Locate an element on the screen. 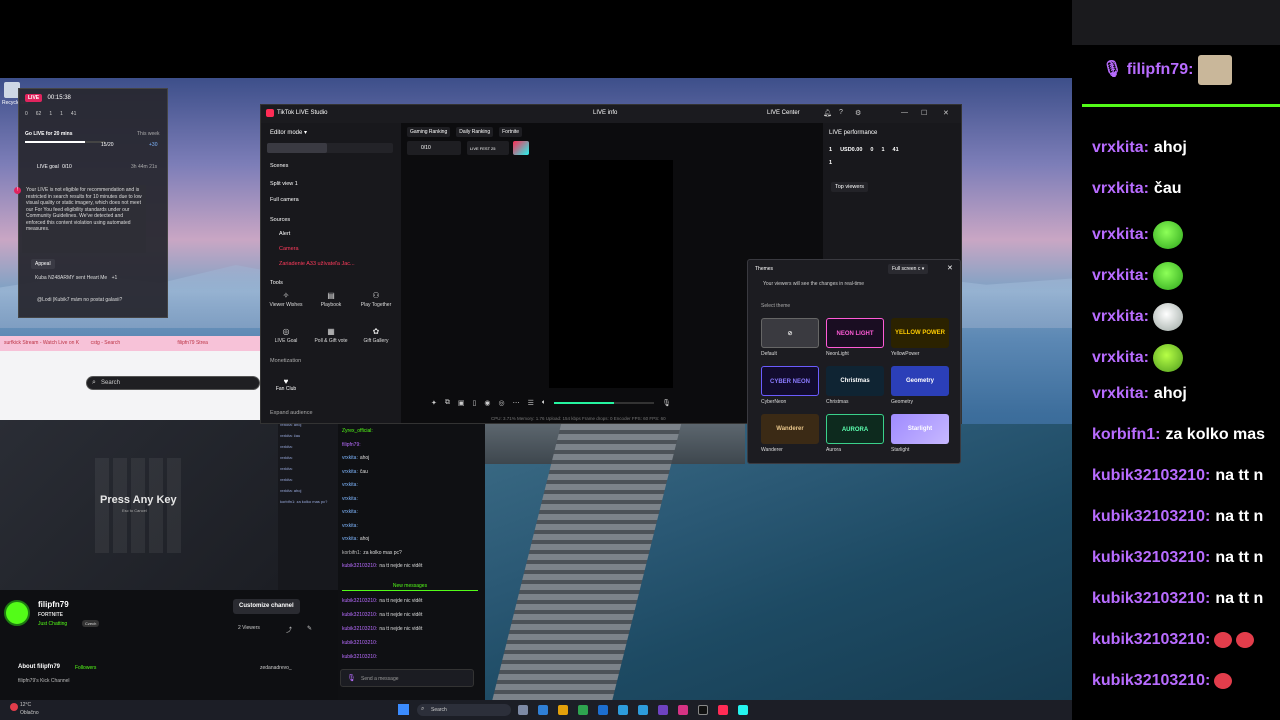  channel-category: Just Chatting is located at coordinates (52, 624).